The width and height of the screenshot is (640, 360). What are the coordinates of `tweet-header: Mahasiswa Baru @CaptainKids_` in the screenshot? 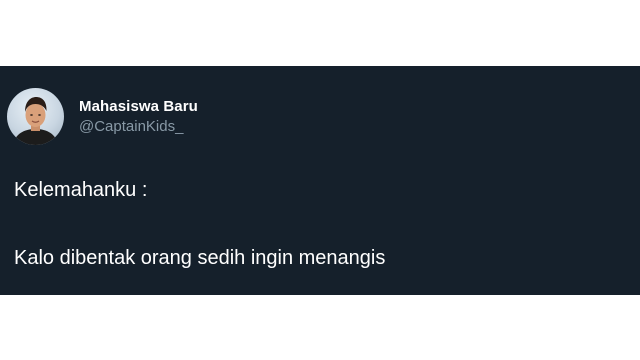 It's located at (102, 116).